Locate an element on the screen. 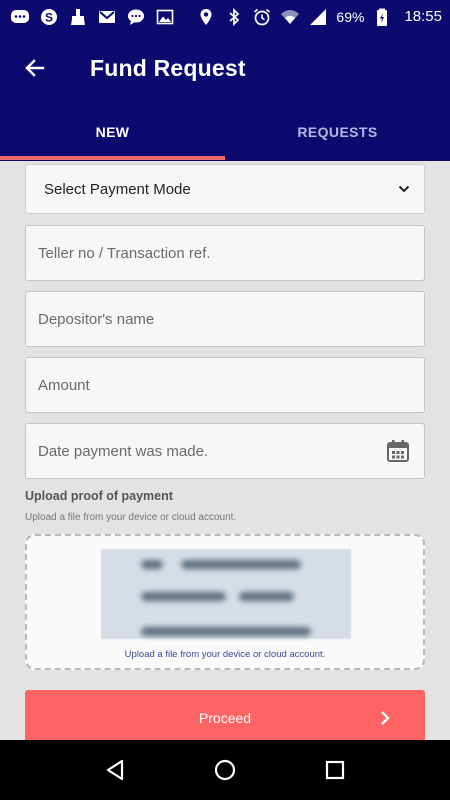  svg-text: S is located at coordinates (49, 17).